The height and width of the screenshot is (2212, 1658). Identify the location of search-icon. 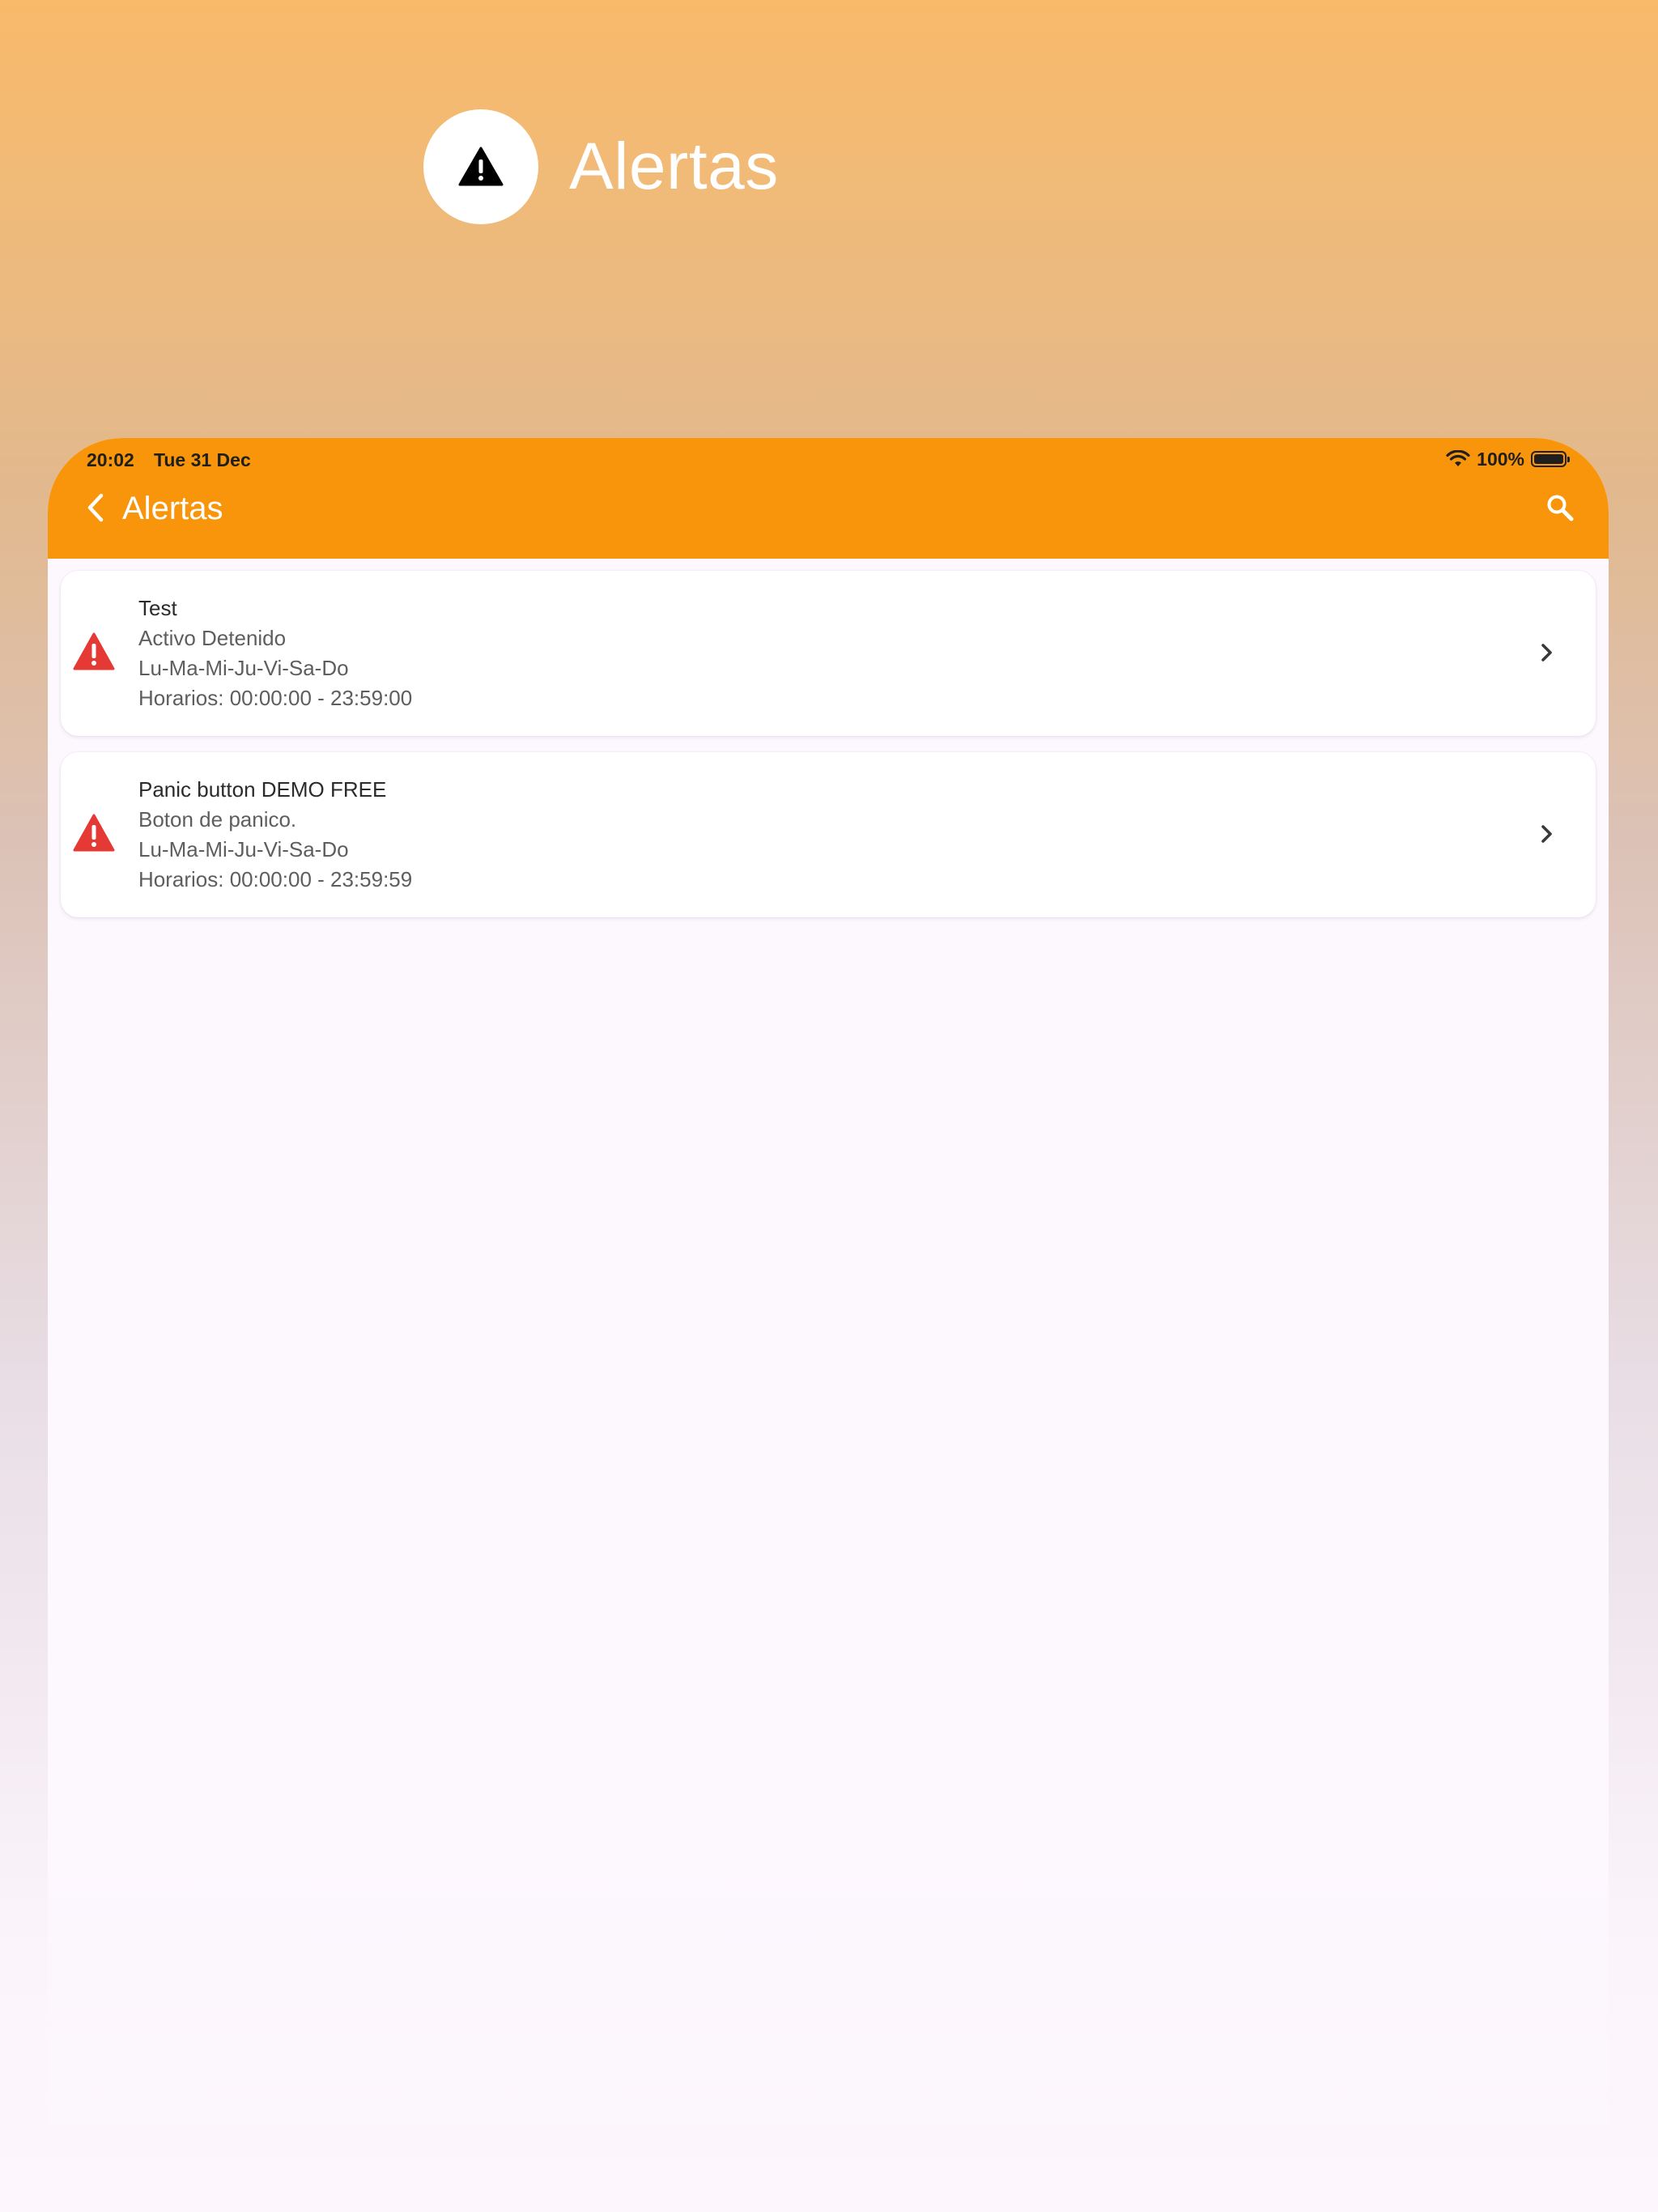
(1560, 508).